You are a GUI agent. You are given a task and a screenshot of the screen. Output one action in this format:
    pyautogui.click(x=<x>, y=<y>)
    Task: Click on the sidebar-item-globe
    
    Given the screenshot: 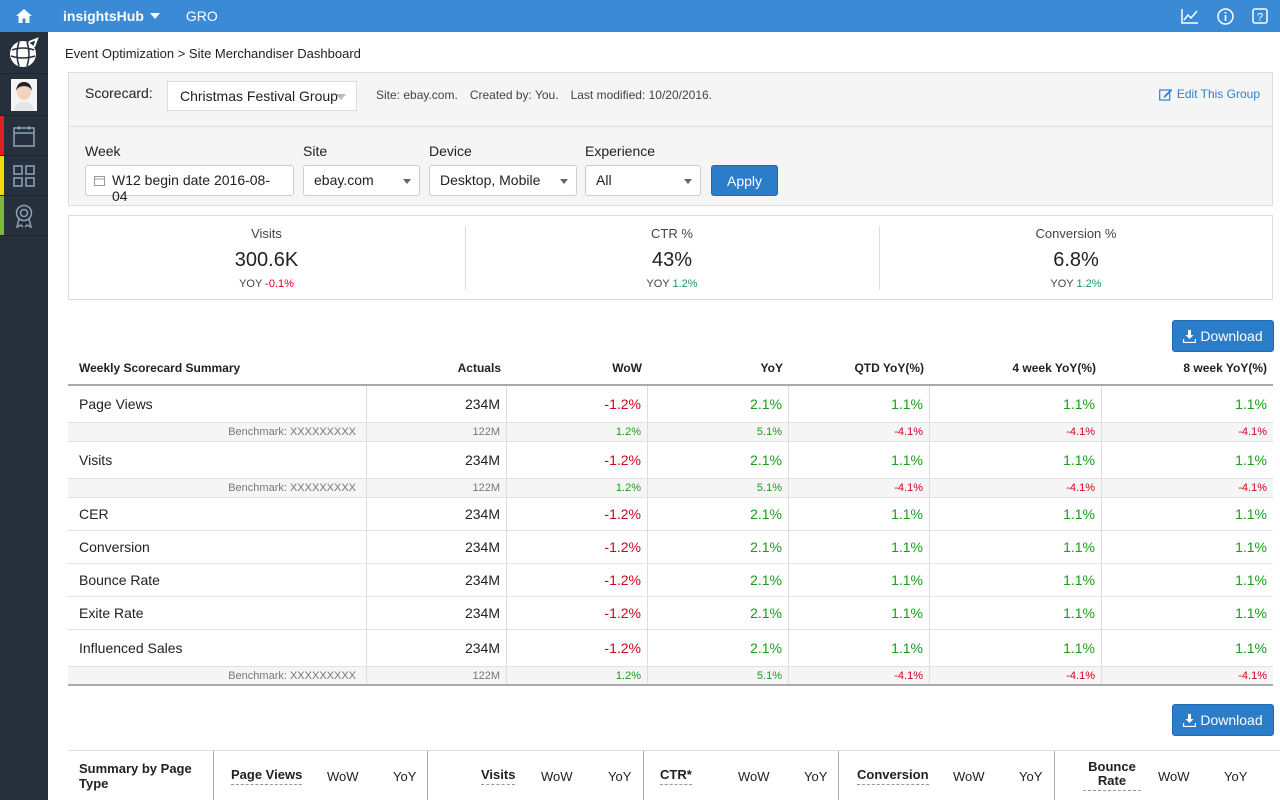 What is the action you would take?
    pyautogui.click(x=24, y=53)
    